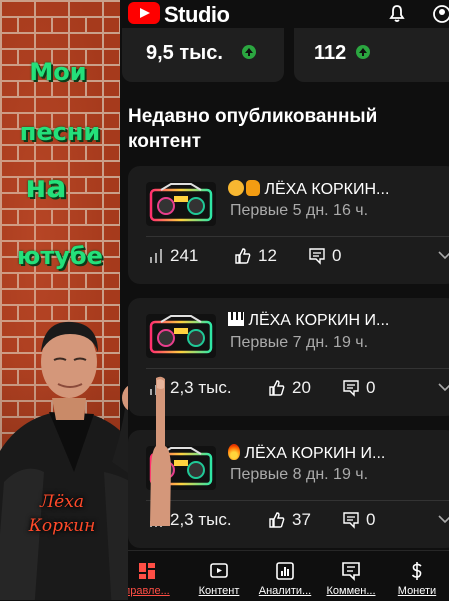 The height and width of the screenshot is (601, 449). I want to click on stat-card-views: 9,5 тыс., so click(203, 55).